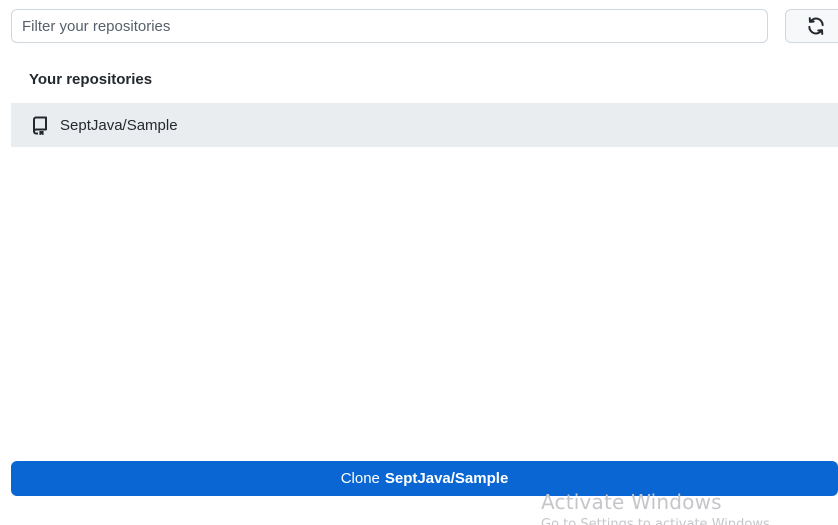  I want to click on watermark-title: Activate Windows, so click(631, 502).